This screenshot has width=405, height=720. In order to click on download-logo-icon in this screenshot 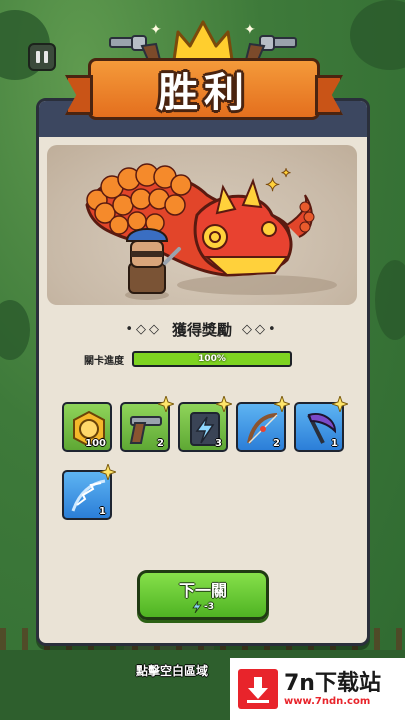, I will do `click(258, 689)`.